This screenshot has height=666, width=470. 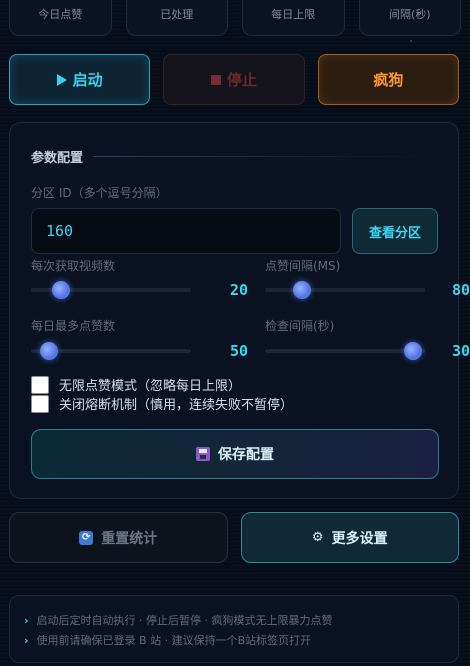 What do you see at coordinates (234, 537) in the screenshot?
I see `bottom-actions: ⟳ 重置统计 ⚙ 更多设置` at bounding box center [234, 537].